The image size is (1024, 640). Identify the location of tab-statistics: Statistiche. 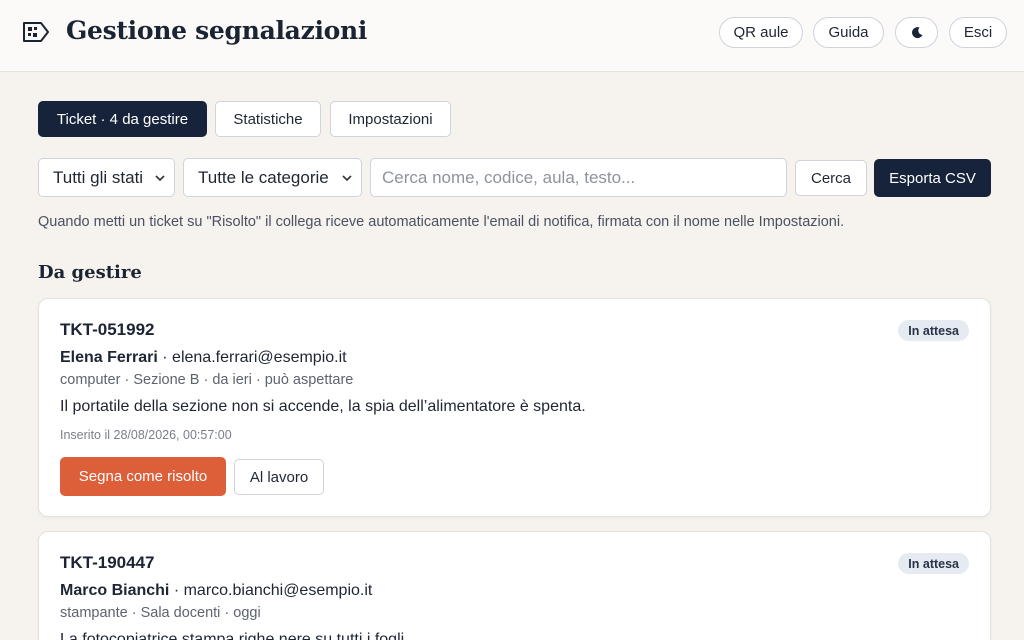
(268, 119).